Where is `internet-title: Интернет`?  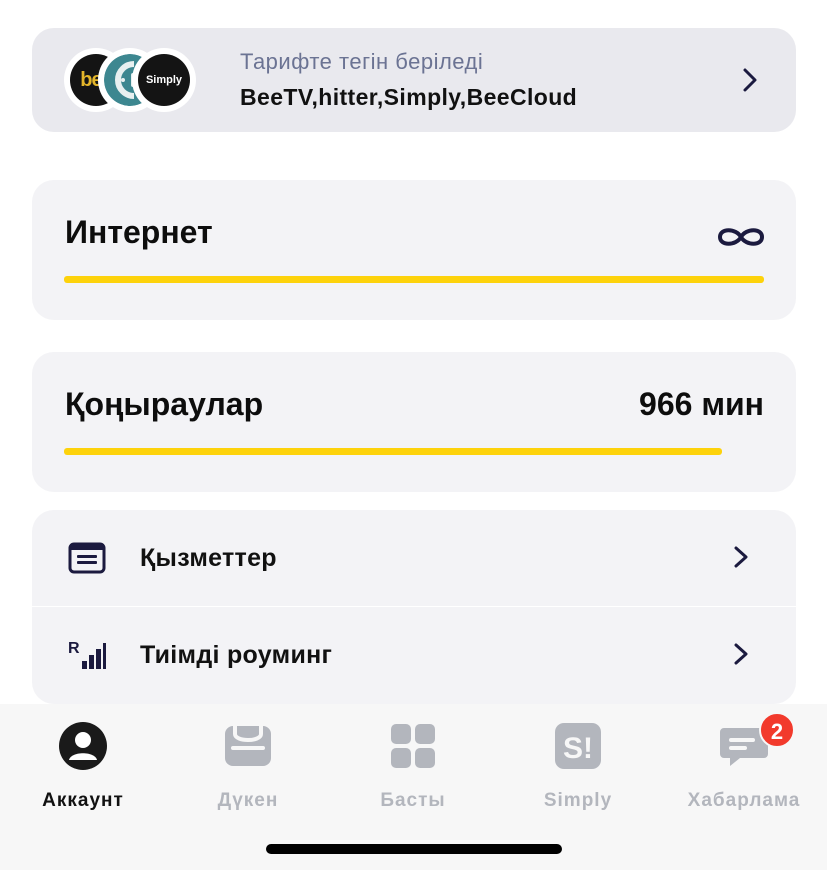 internet-title: Интернет is located at coordinates (139, 232).